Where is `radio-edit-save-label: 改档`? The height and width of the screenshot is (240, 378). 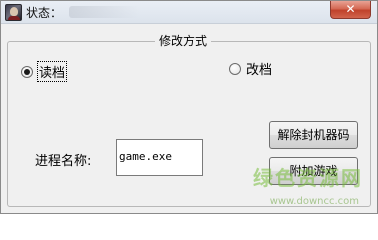 radio-edit-save-label: 改档 is located at coordinates (259, 70).